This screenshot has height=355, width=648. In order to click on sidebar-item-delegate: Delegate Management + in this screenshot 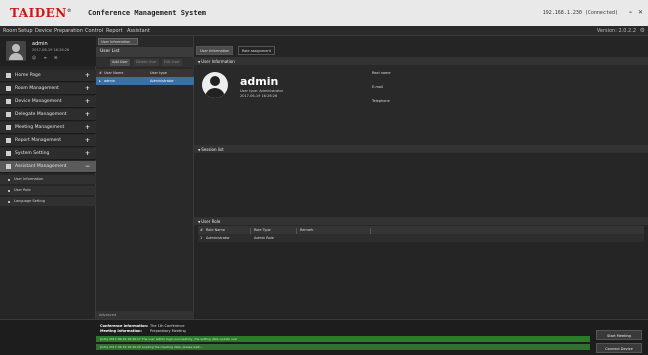, I will do `click(48, 115)`.